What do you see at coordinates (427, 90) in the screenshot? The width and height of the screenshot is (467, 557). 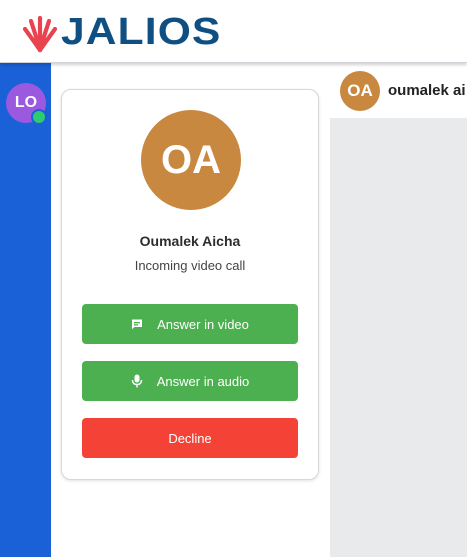 I see `conversation-name: oumalek ai` at bounding box center [427, 90].